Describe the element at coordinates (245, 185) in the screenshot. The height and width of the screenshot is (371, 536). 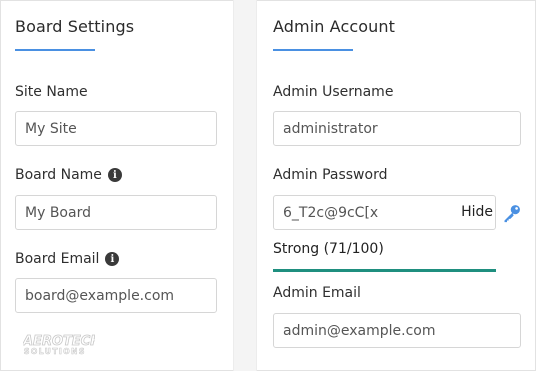
I see `column-divider` at that location.